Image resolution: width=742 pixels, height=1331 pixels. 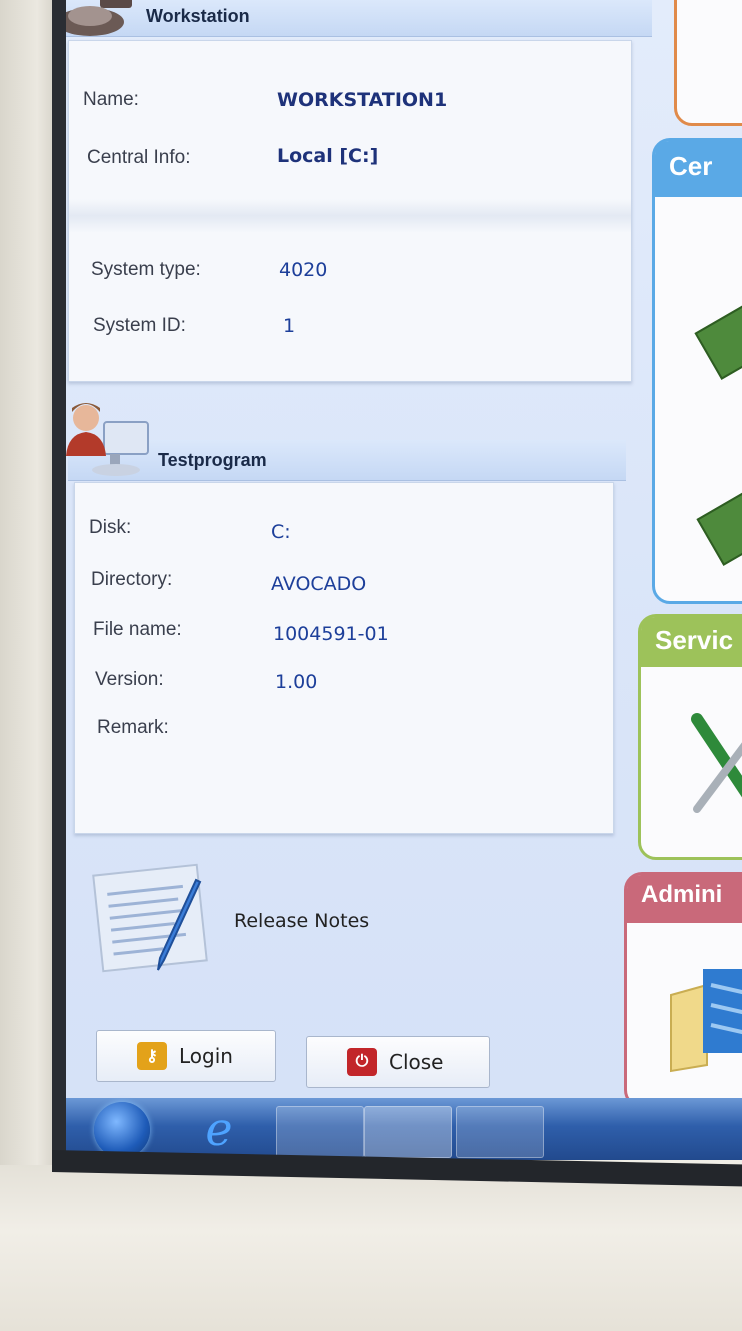 What do you see at coordinates (408, 1132) in the screenshot?
I see `taskbar-document-app` at bounding box center [408, 1132].